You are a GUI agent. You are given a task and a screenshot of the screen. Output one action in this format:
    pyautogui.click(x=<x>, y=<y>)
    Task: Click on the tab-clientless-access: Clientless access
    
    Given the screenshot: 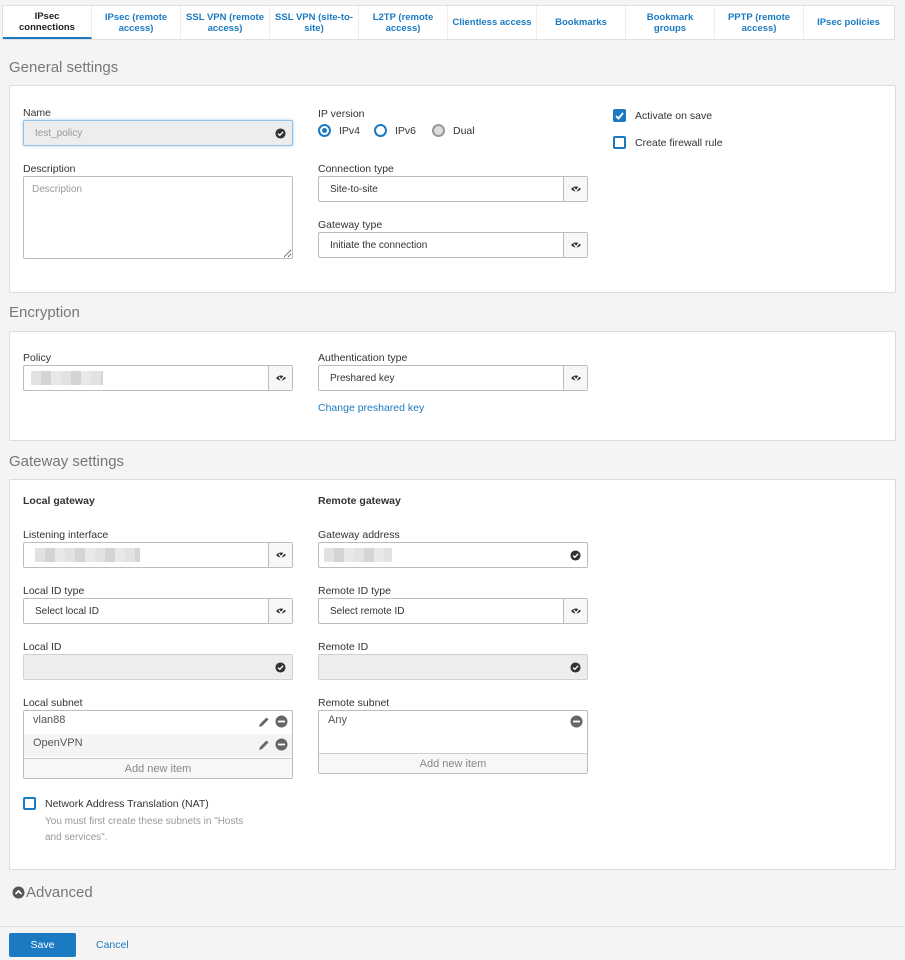 What is the action you would take?
    pyautogui.click(x=492, y=22)
    